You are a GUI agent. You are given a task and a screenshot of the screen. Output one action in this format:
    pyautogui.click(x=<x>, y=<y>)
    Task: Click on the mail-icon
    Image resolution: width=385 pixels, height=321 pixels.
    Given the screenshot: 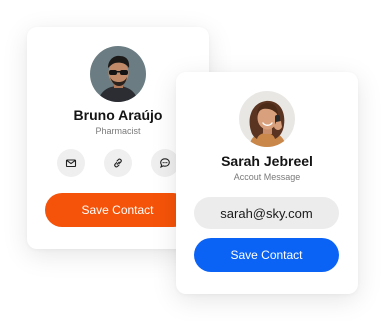 What is the action you would take?
    pyautogui.click(x=71, y=163)
    